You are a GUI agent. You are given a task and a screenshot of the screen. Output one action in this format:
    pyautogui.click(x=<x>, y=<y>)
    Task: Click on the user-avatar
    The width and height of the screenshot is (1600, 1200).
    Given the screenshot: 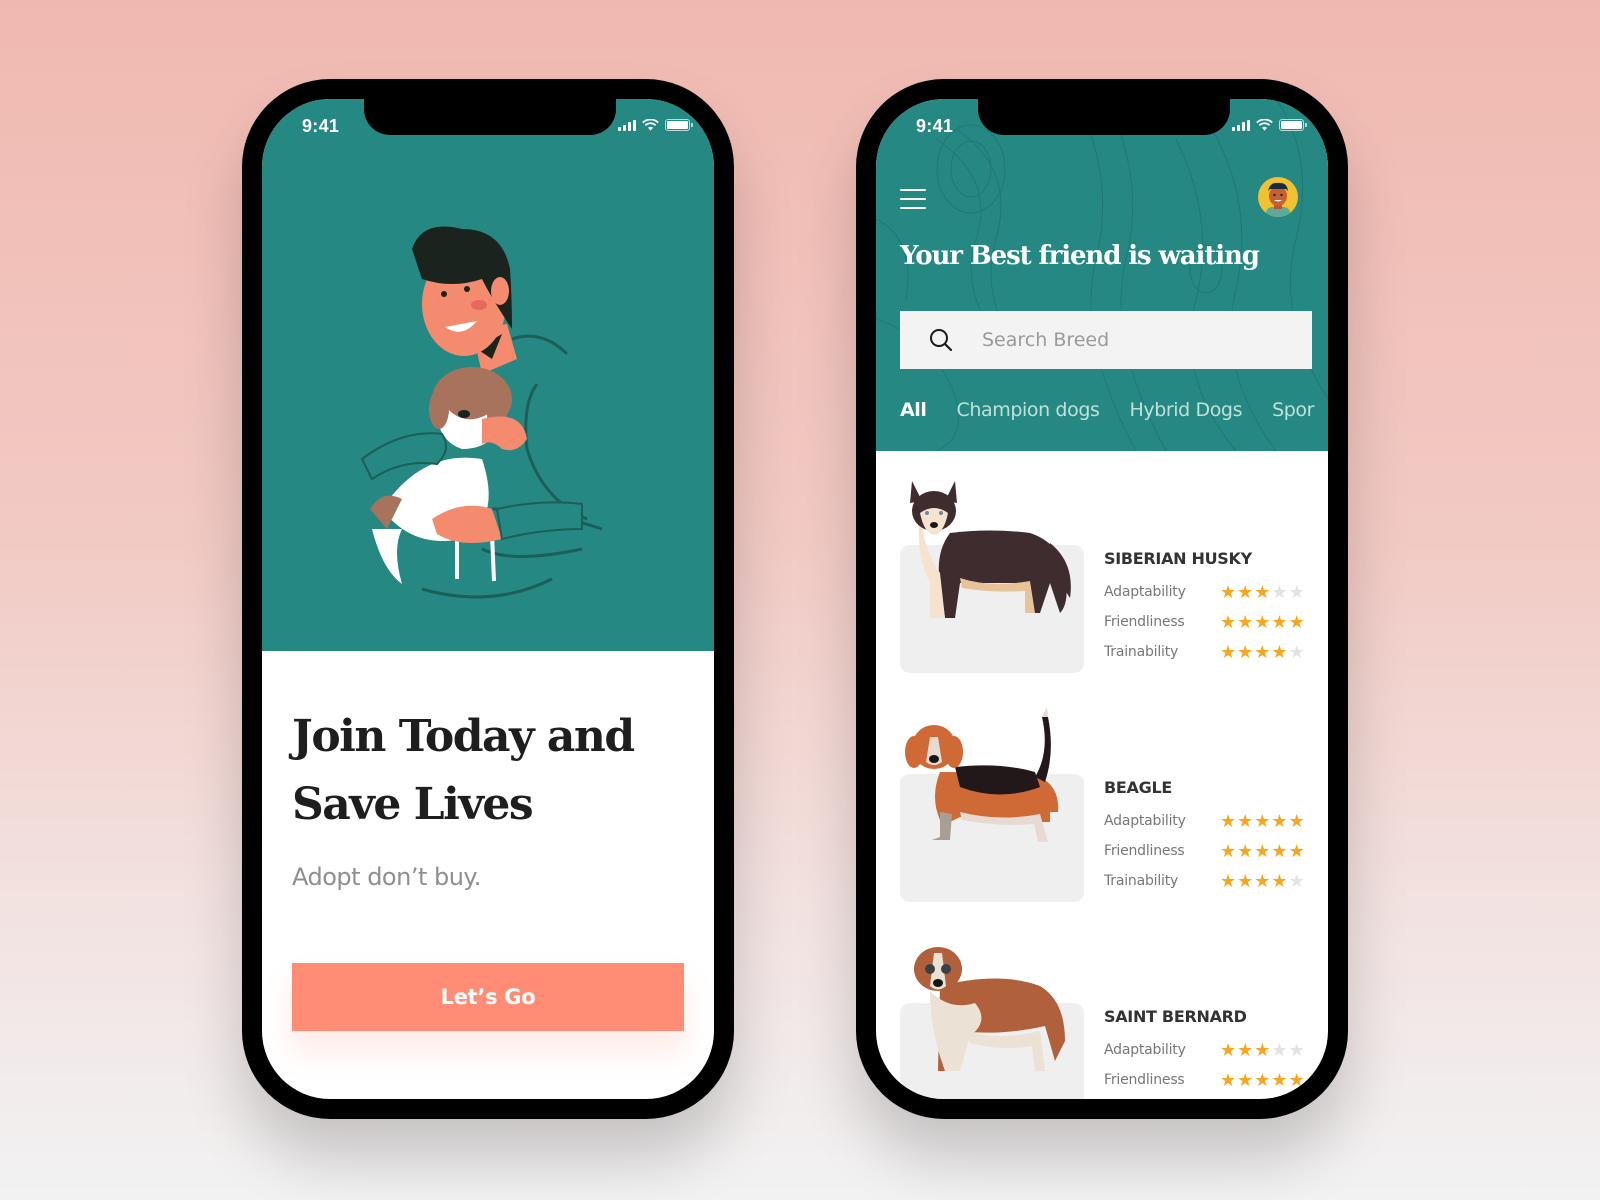 What is the action you would take?
    pyautogui.click(x=1278, y=197)
    